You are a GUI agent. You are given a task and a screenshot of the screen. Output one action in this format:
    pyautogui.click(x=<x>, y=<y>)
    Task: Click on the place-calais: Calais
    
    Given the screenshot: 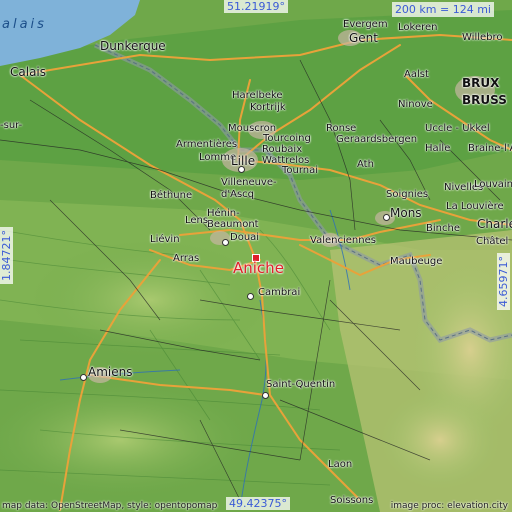 What is the action you would take?
    pyautogui.click(x=28, y=72)
    